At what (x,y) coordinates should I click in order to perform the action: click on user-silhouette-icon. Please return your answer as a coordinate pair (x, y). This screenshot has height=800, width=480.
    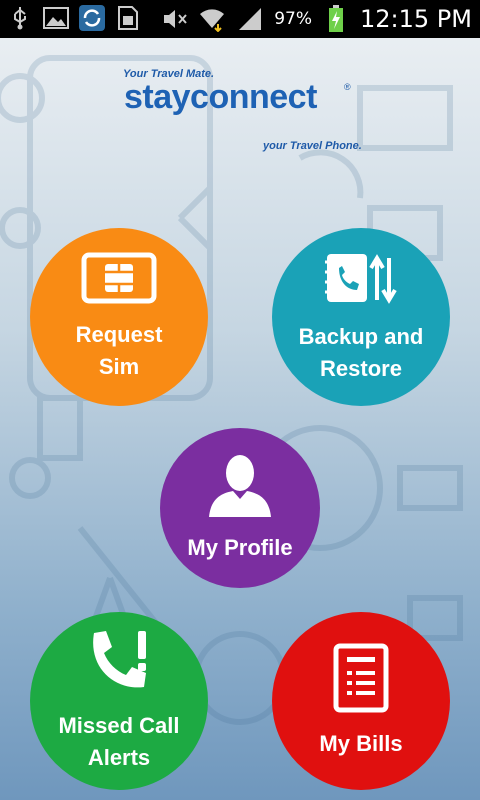
    Looking at the image, I should click on (240, 487).